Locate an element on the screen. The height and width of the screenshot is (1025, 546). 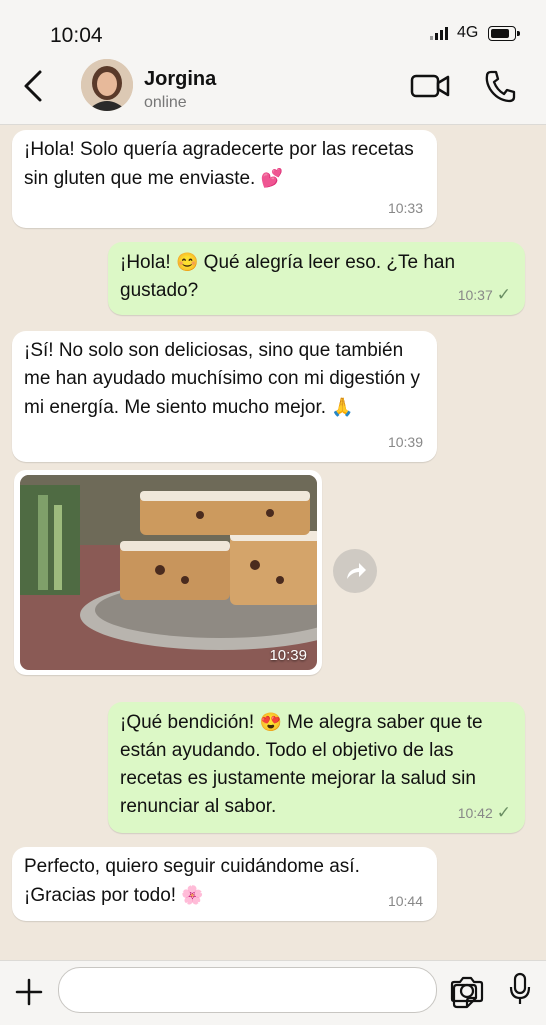
message-text: Qué alegría leer eso. ¿Te han gustado? is located at coordinates (288, 276).